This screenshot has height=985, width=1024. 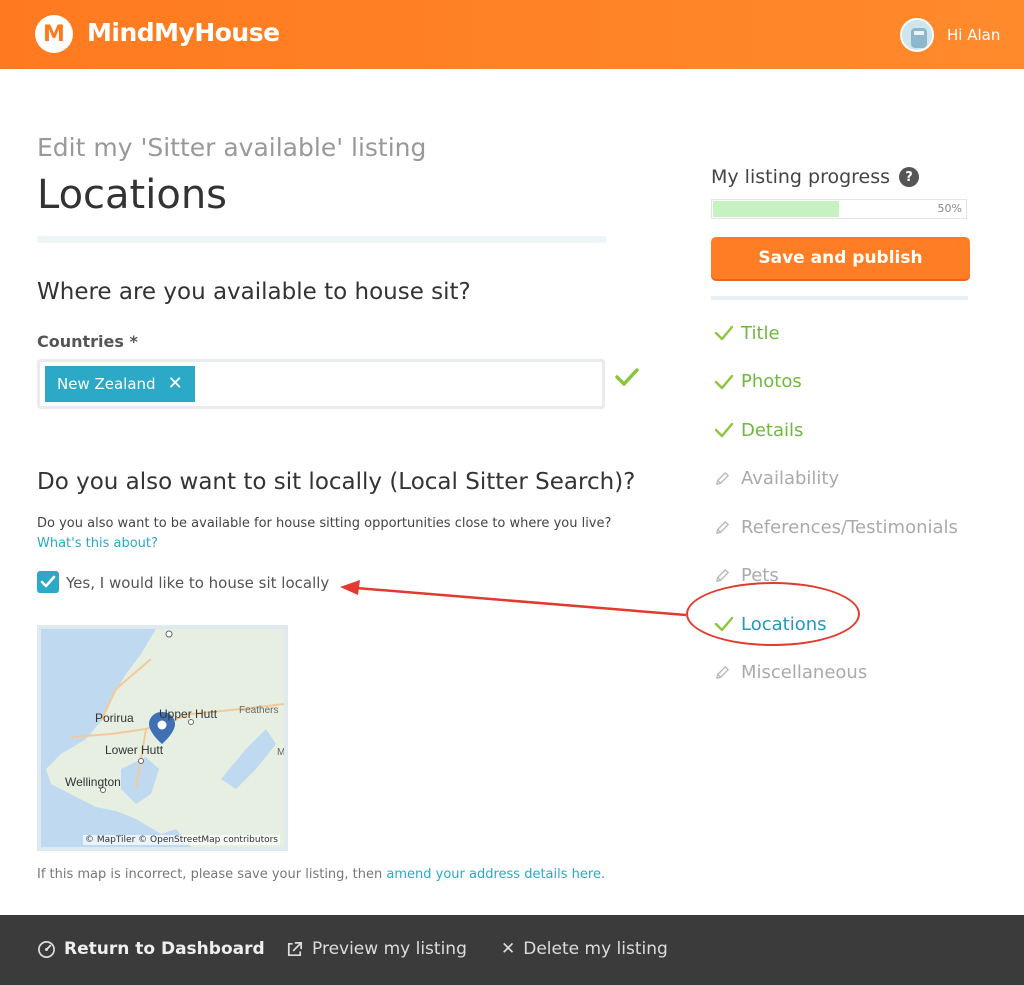 What do you see at coordinates (844, 382) in the screenshot?
I see `step-photos: Photos` at bounding box center [844, 382].